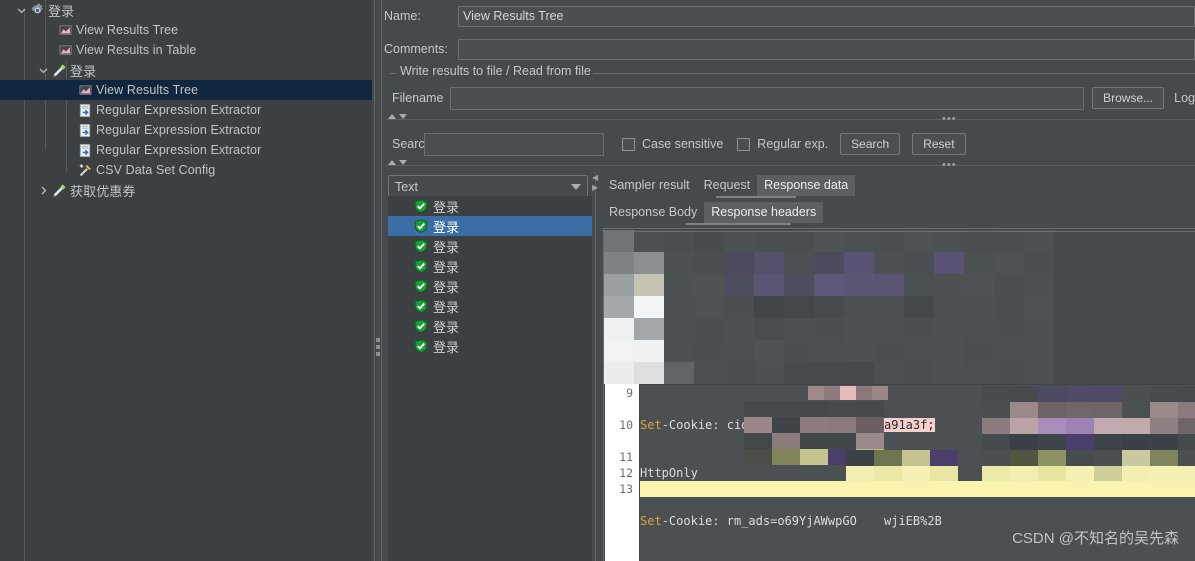  Describe the element at coordinates (756, 197) in the screenshot. I see `active-tab-indicator` at that location.